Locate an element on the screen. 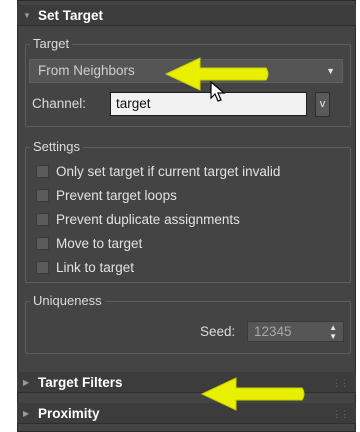  option-label: Link to target is located at coordinates (95, 267).